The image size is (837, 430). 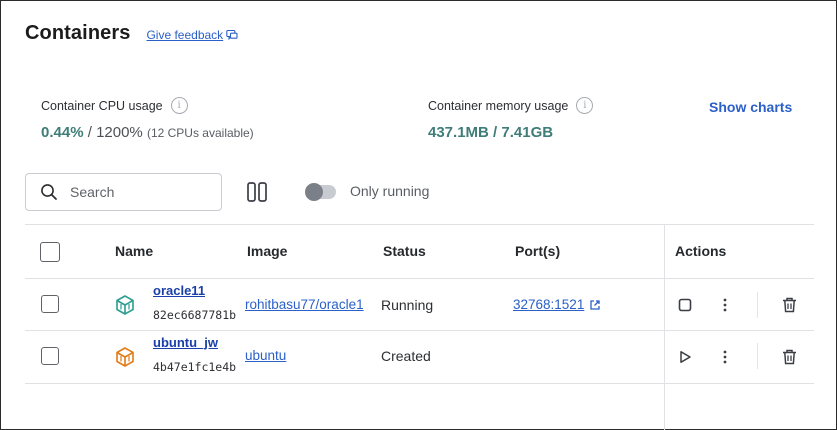 I want to click on container-status: Created, so click(x=406, y=356).